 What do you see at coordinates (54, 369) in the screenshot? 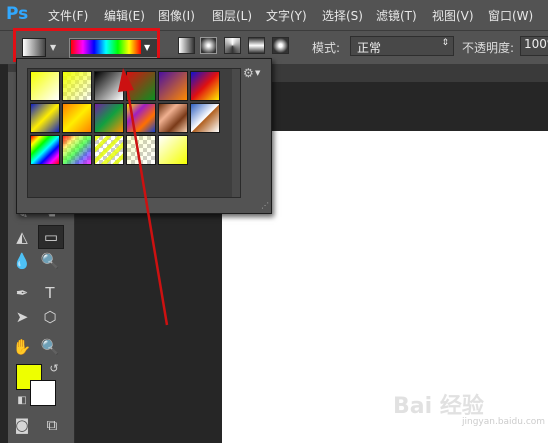
I see `swap-colors-icon: ↺` at bounding box center [54, 369].